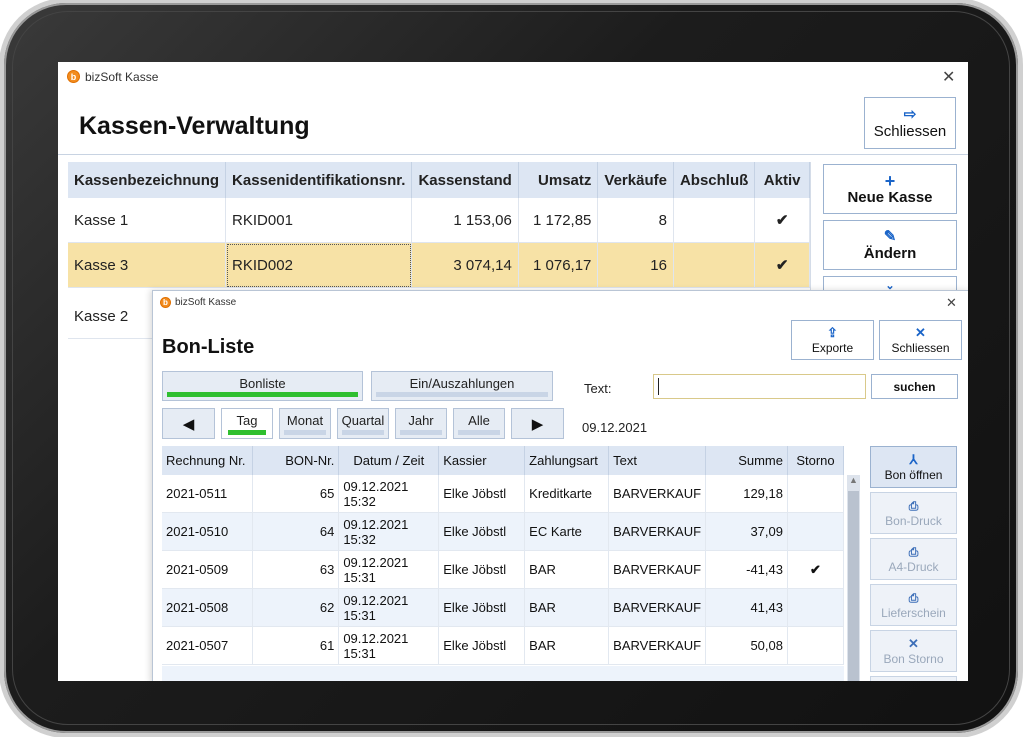 The width and height of the screenshot is (1024, 737). I want to click on aendern-label: Ändern, so click(890, 253).